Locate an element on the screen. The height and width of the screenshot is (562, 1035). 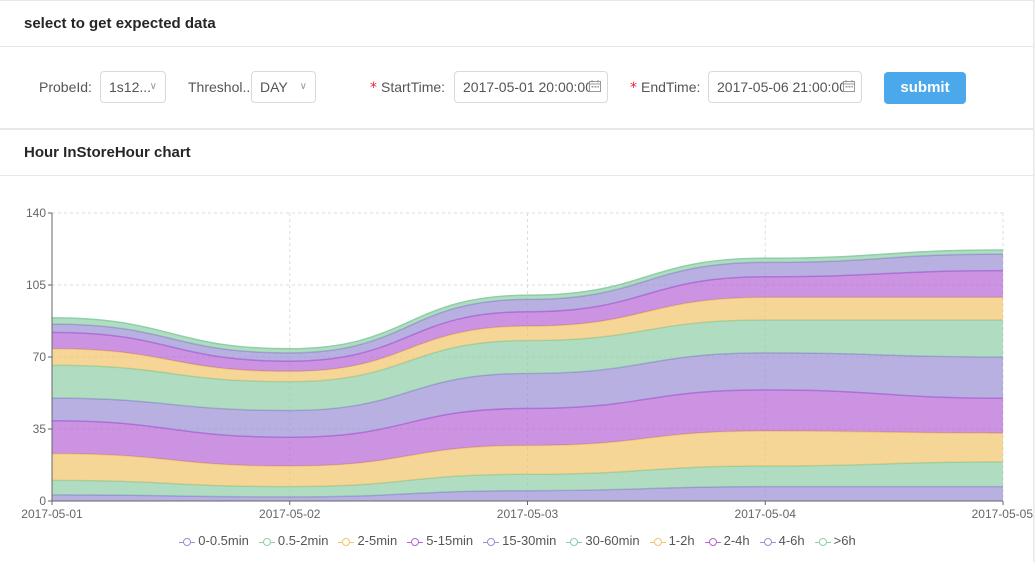
legend-label: 2-5min is located at coordinates (377, 540).